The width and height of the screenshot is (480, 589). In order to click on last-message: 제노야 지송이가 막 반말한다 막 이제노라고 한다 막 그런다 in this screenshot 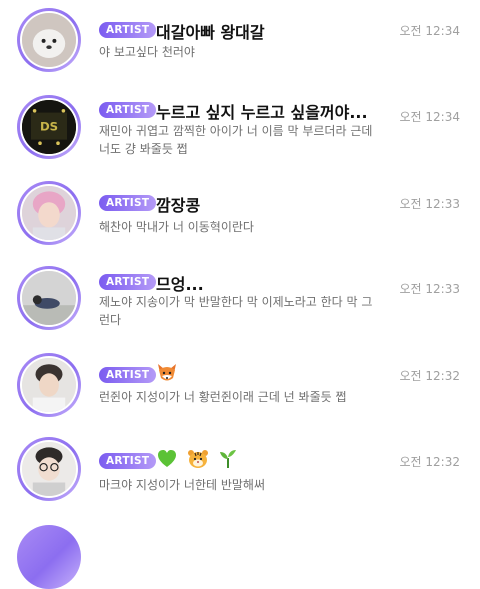, I will do `click(236, 311)`.